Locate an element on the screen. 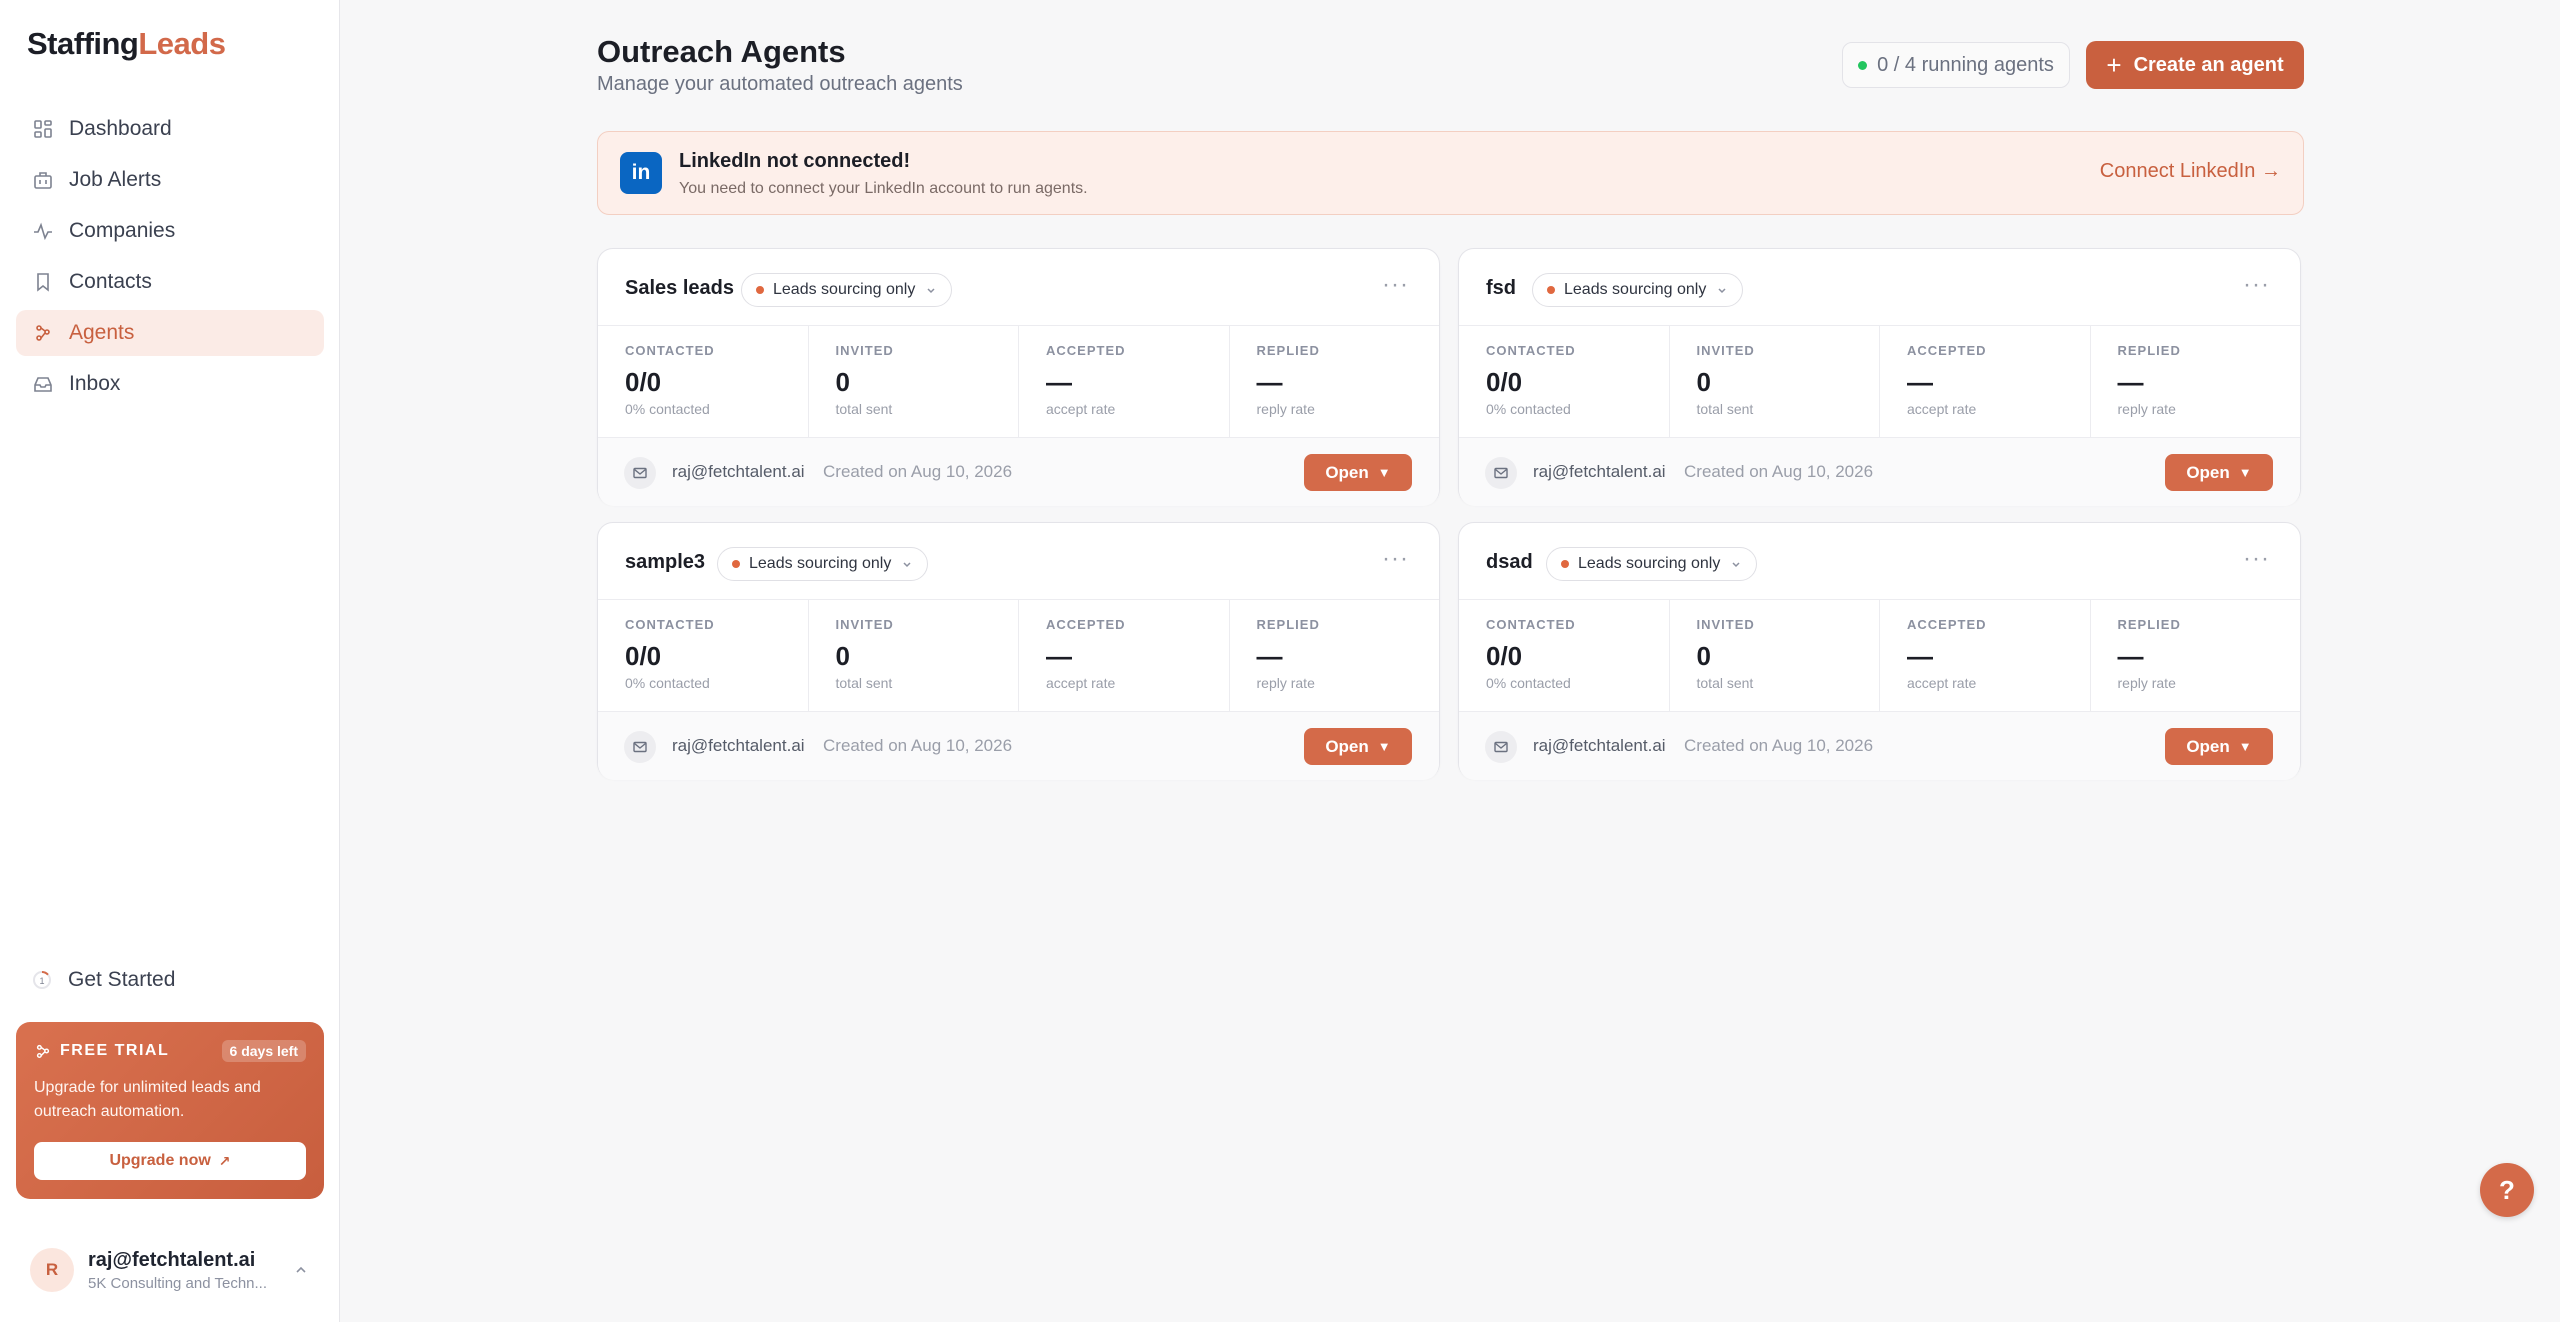 This screenshot has height=1322, width=2560. agent-name: fsd is located at coordinates (1501, 288).